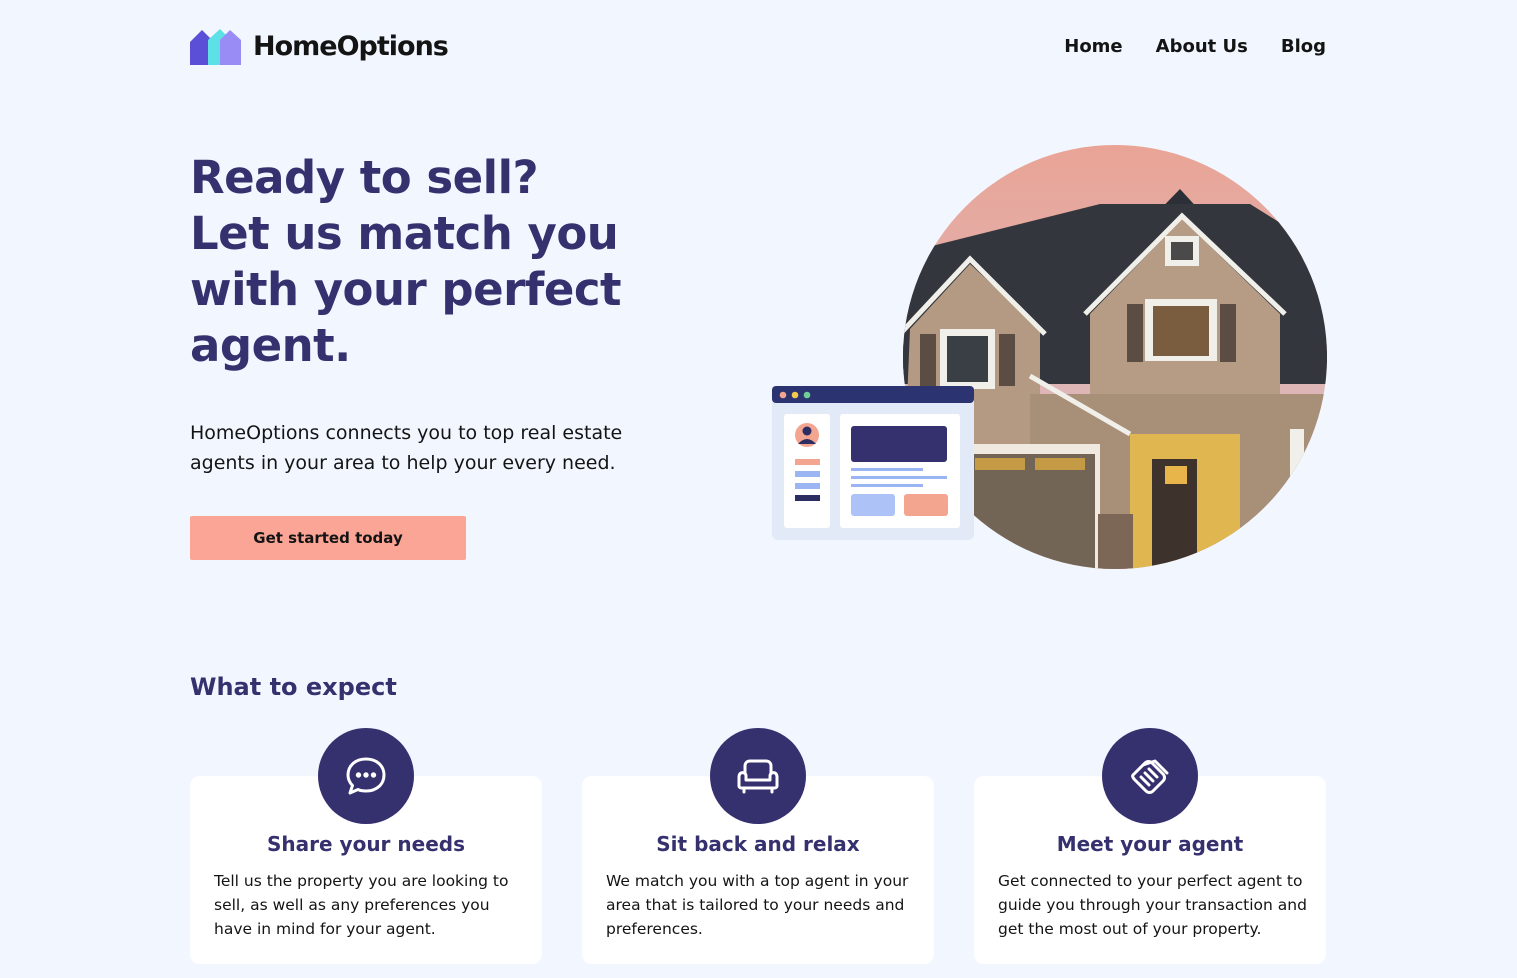 The image size is (1517, 978). Describe the element at coordinates (758, 46) in the screenshot. I see `top-nav: HomeOptions Home About Us Blog` at that location.